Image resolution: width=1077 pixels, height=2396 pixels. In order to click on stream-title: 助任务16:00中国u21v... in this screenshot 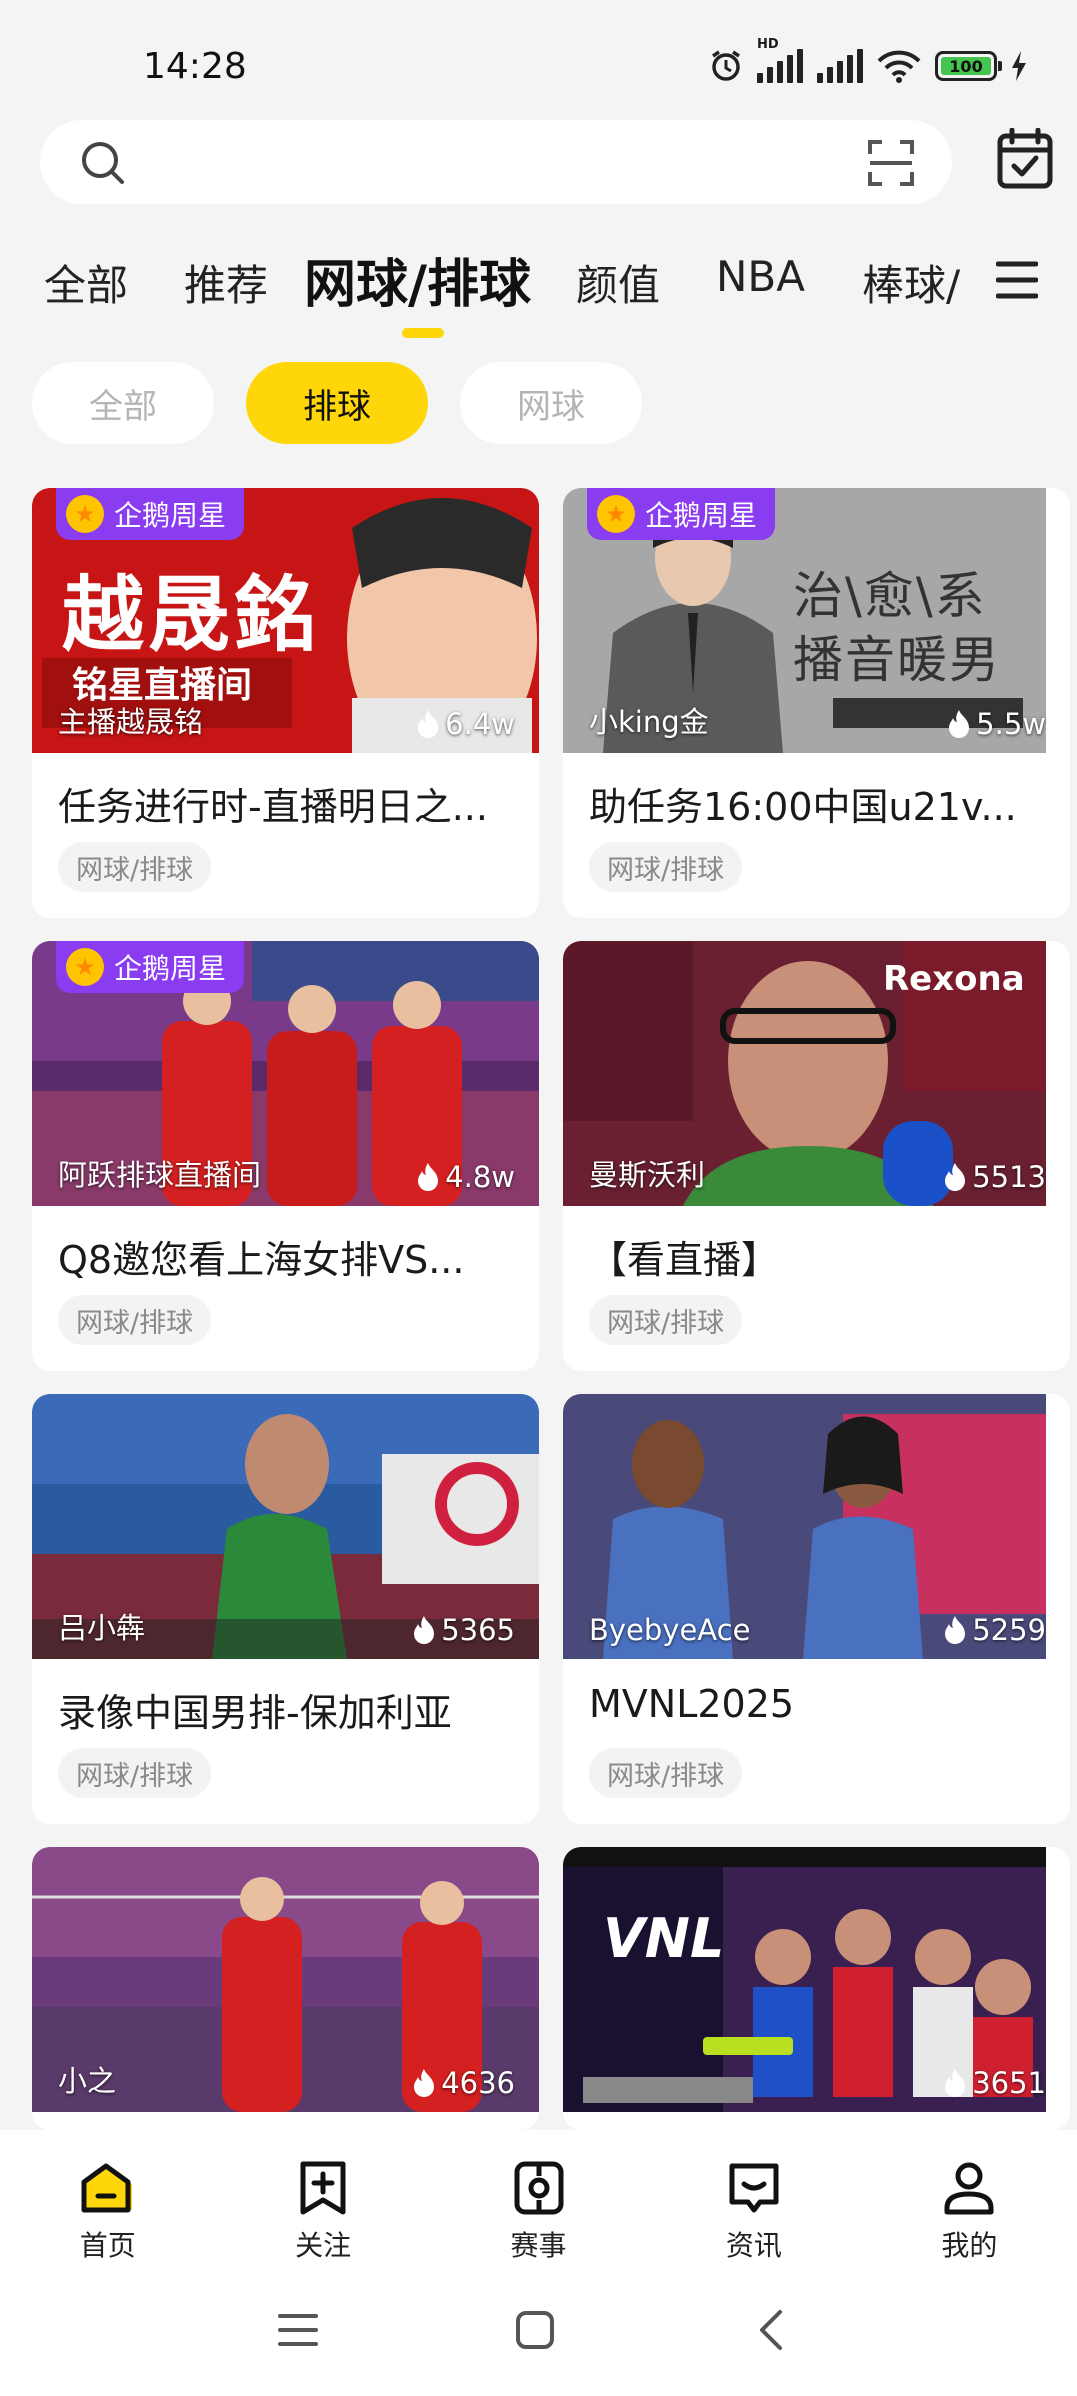, I will do `click(819, 803)`.